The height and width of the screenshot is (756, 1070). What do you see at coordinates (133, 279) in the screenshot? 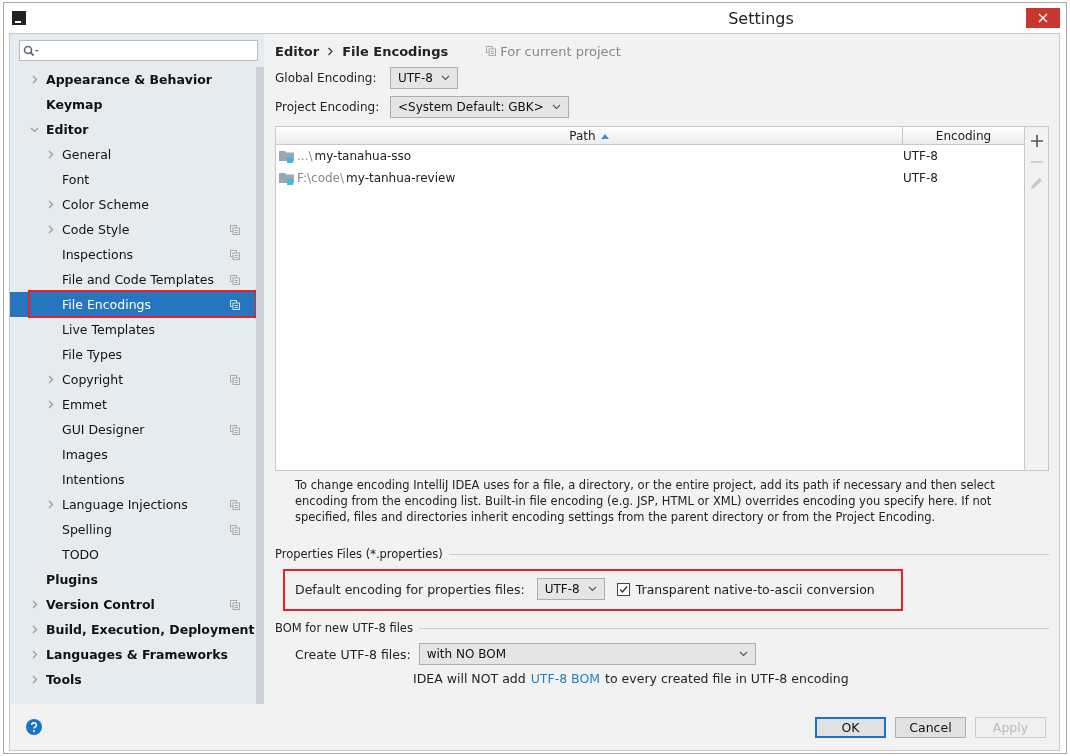
I see `tree-item: File and Code Templates` at bounding box center [133, 279].